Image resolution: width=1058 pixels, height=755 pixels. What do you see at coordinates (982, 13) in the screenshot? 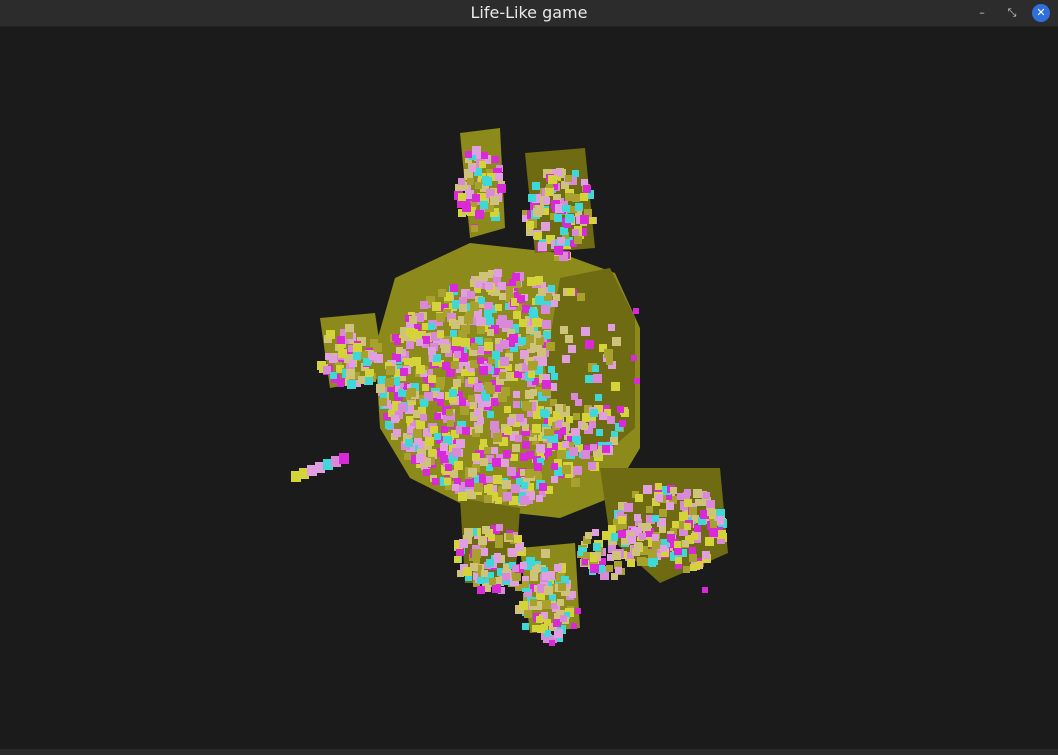
I see `minimize-button: –` at bounding box center [982, 13].